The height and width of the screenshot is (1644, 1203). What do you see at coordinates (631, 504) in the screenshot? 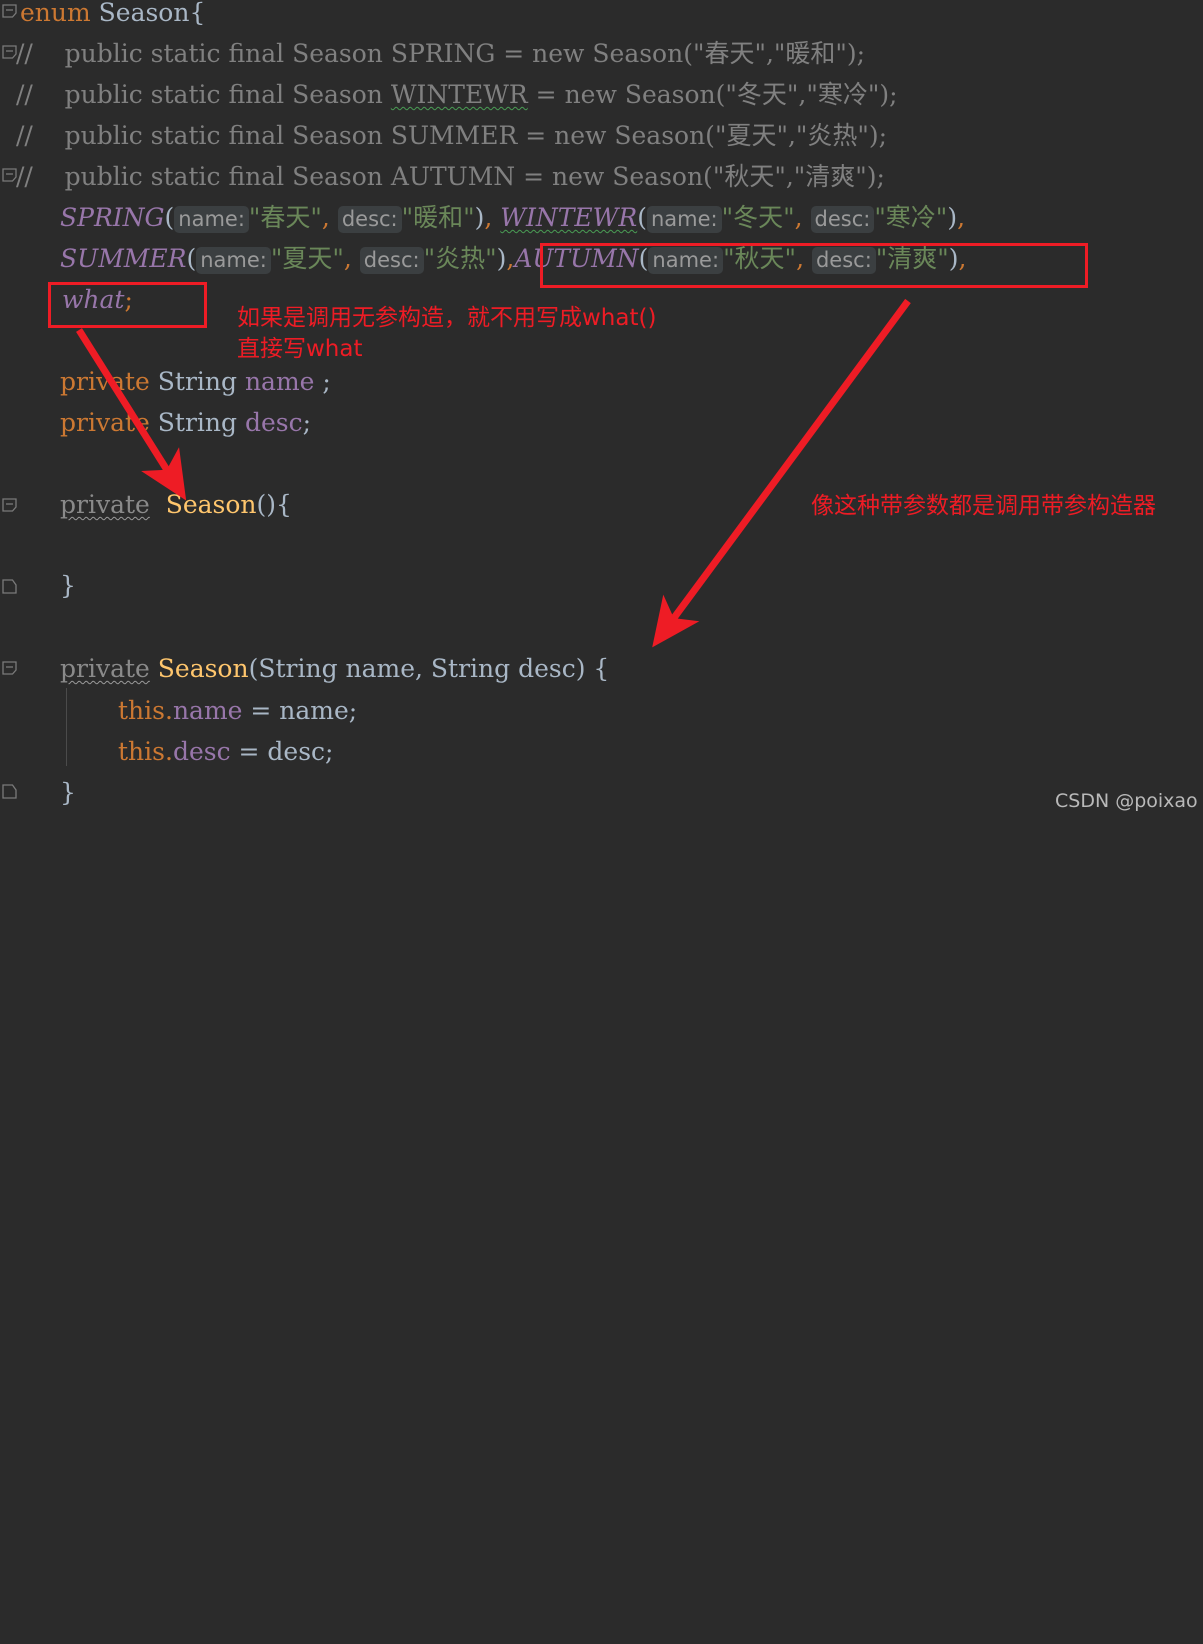
I see `code-line: private Season(){` at bounding box center [631, 504].